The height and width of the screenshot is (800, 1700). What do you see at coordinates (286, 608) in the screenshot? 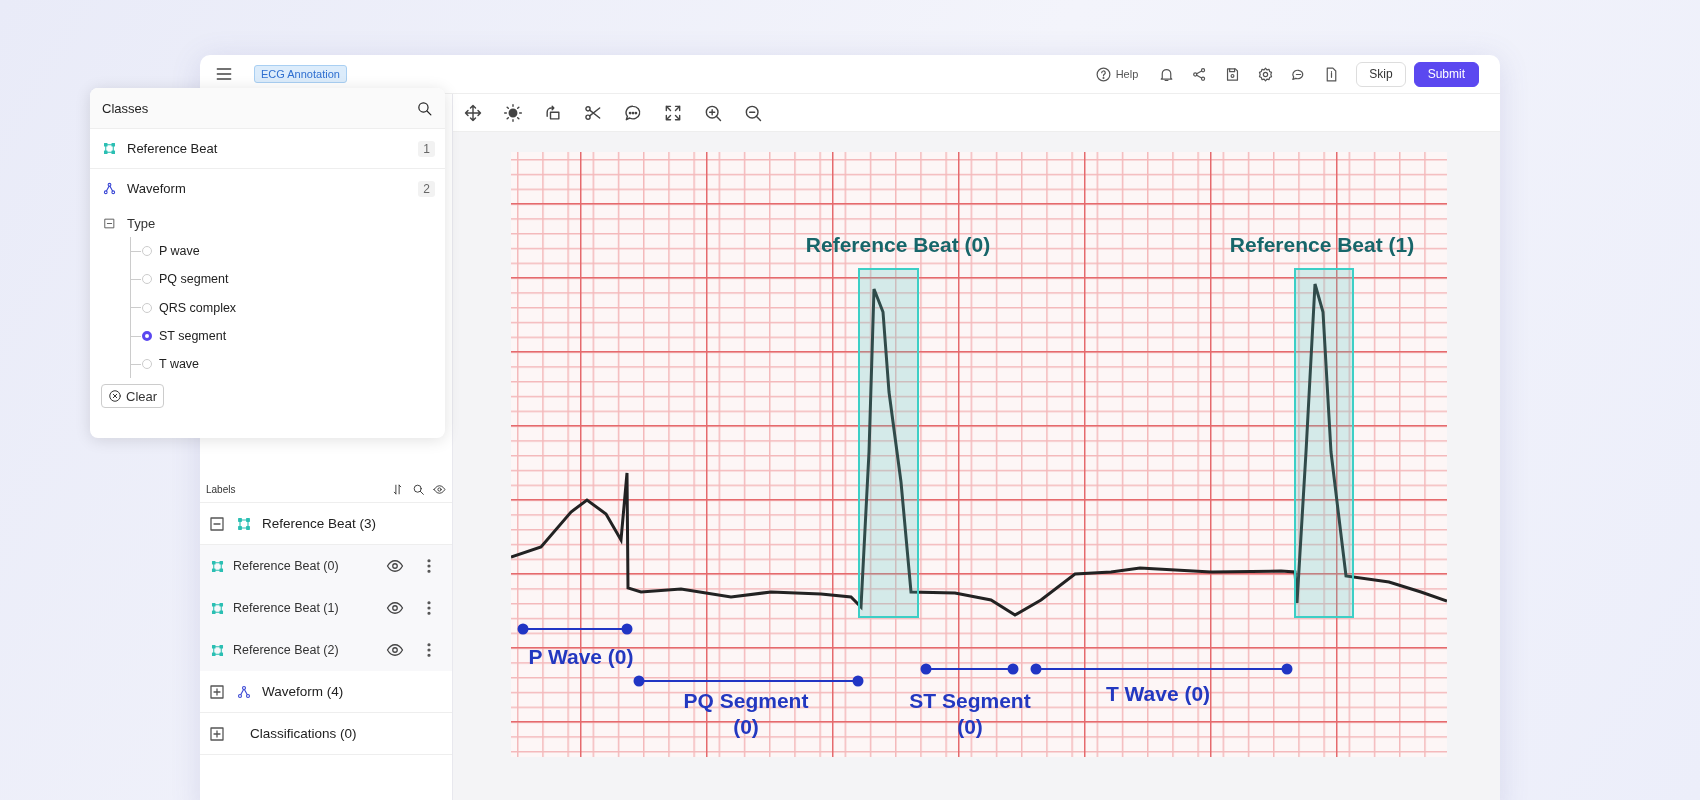
I see `label-item-name: Reference Beat (1)` at bounding box center [286, 608].